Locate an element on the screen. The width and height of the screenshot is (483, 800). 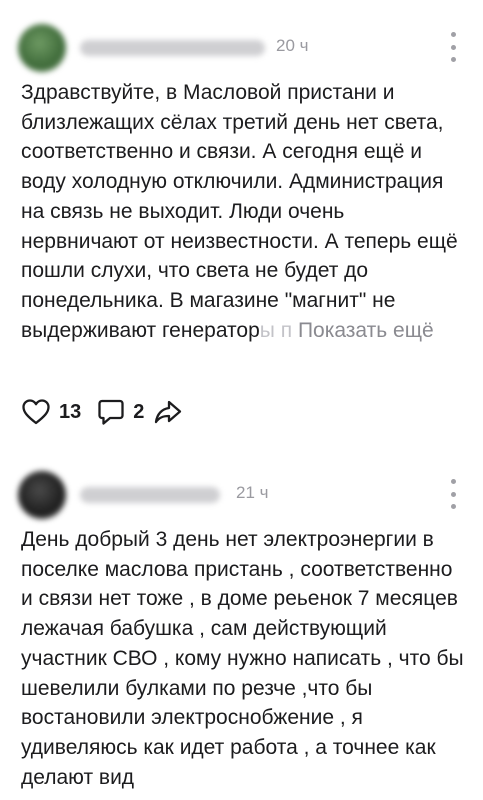
comment-icon is located at coordinates (111, 412).